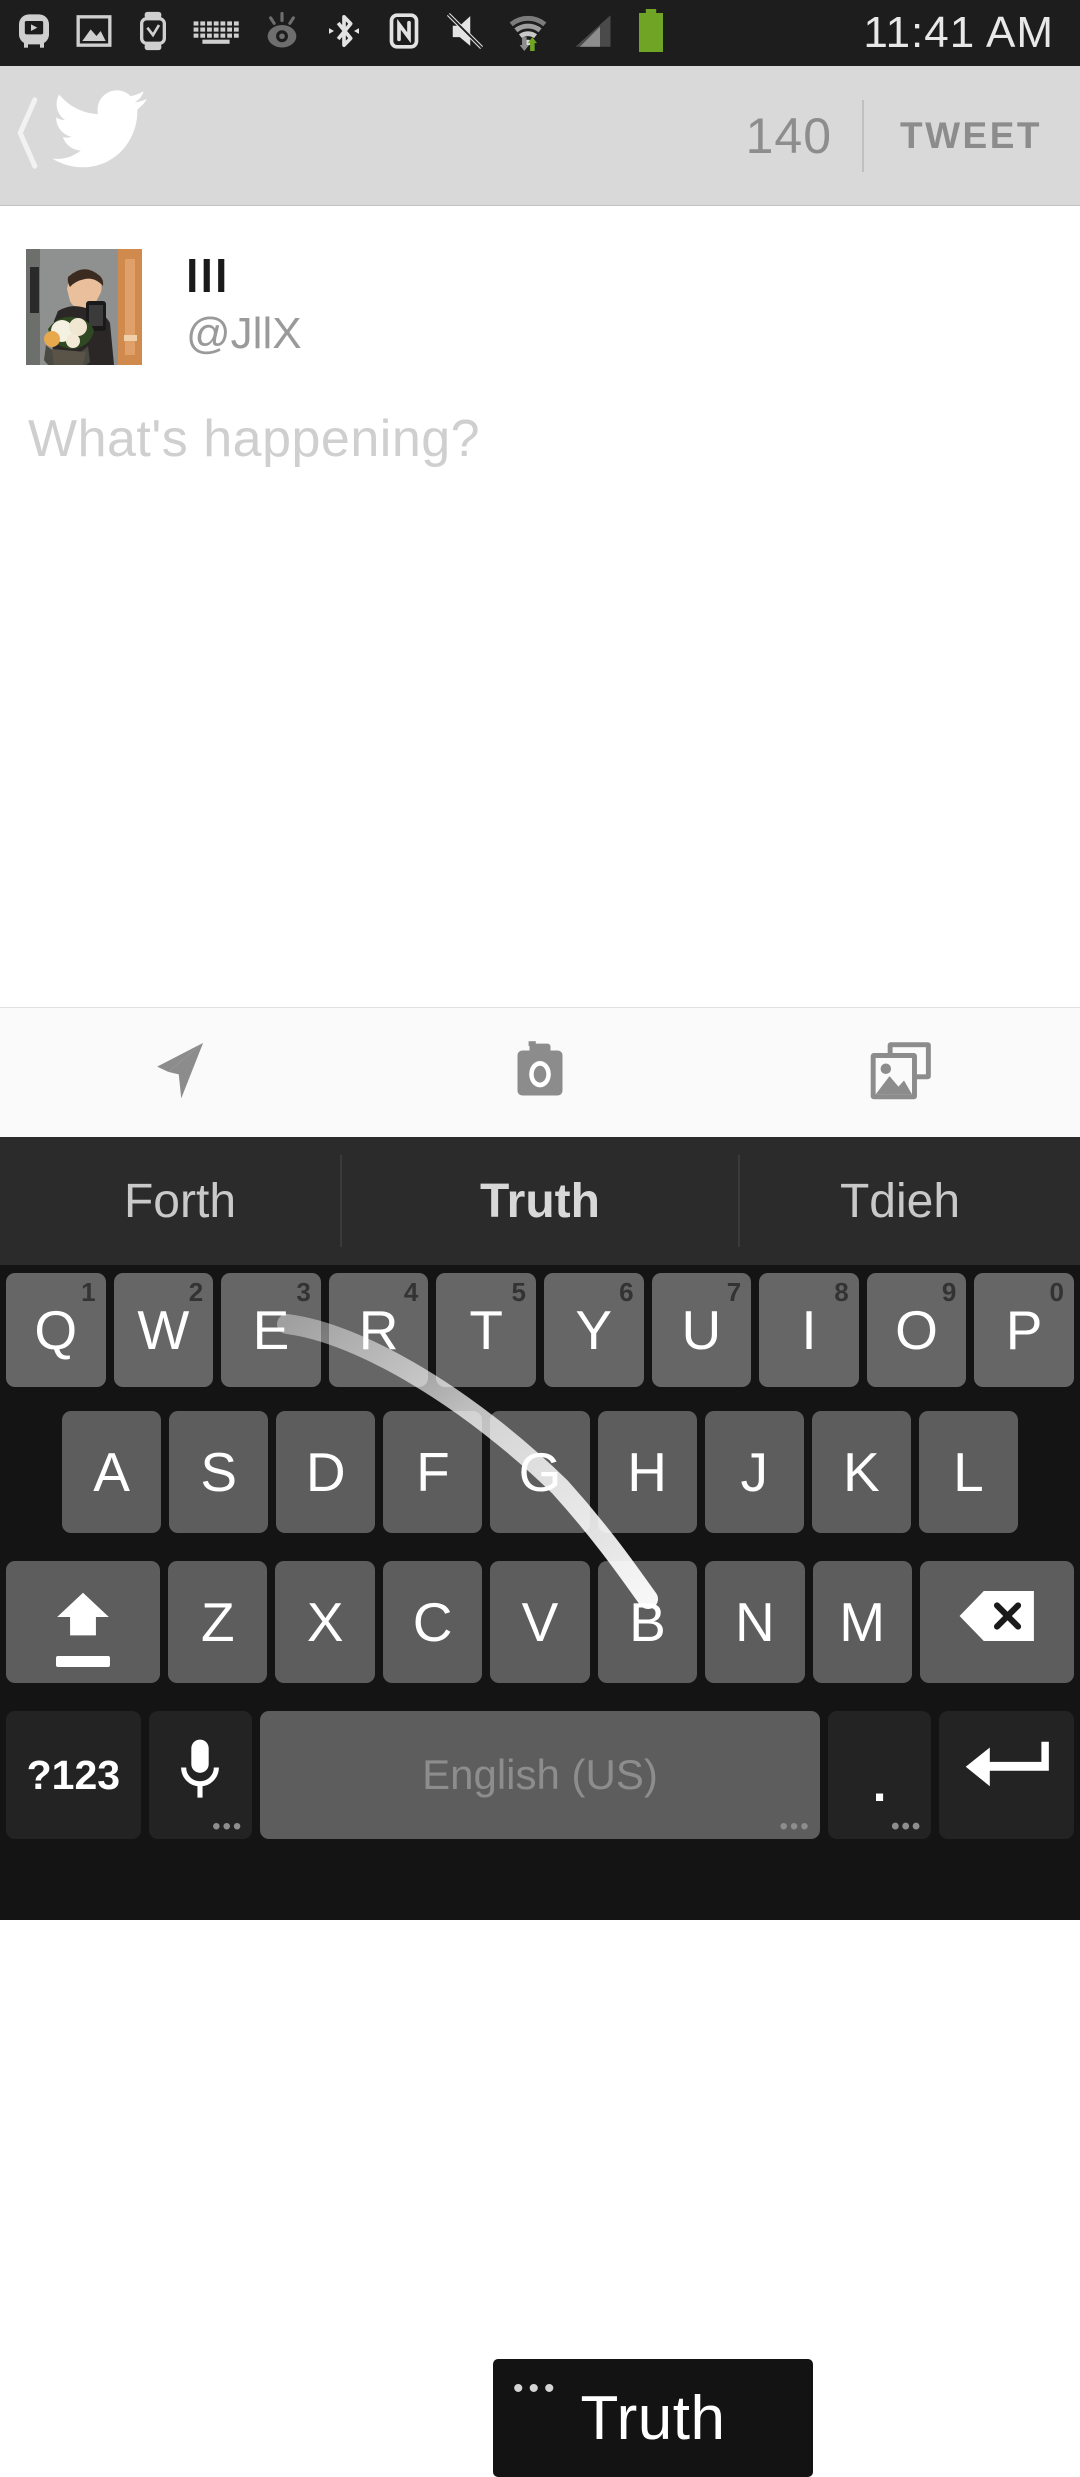 This screenshot has width=1080, height=2477. I want to click on key-v: V, so click(540, 1622).